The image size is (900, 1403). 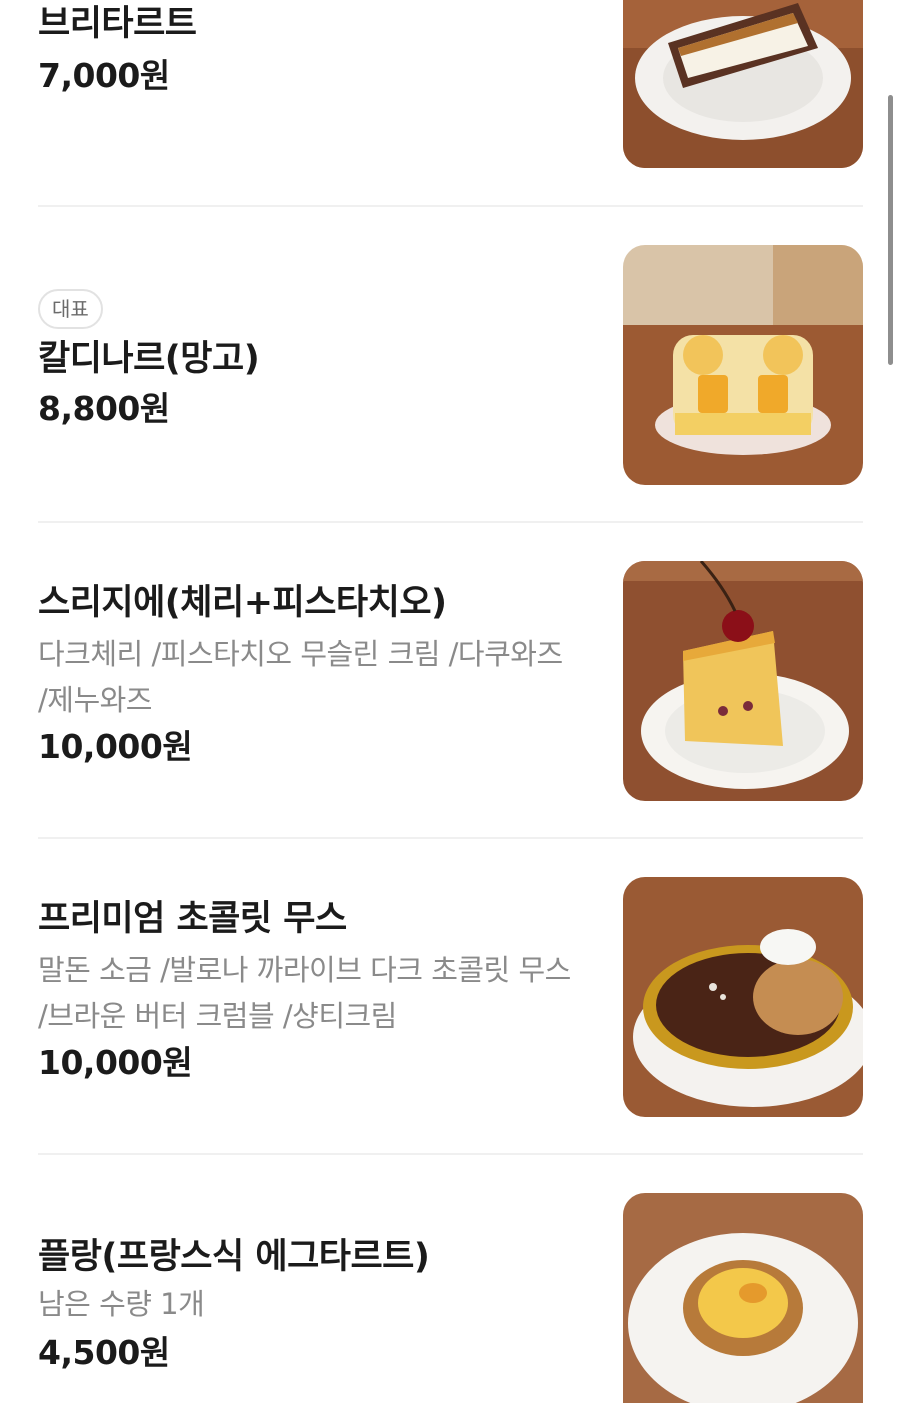 I want to click on item-name: 스리지에(체리+피스타치오), so click(x=242, y=603).